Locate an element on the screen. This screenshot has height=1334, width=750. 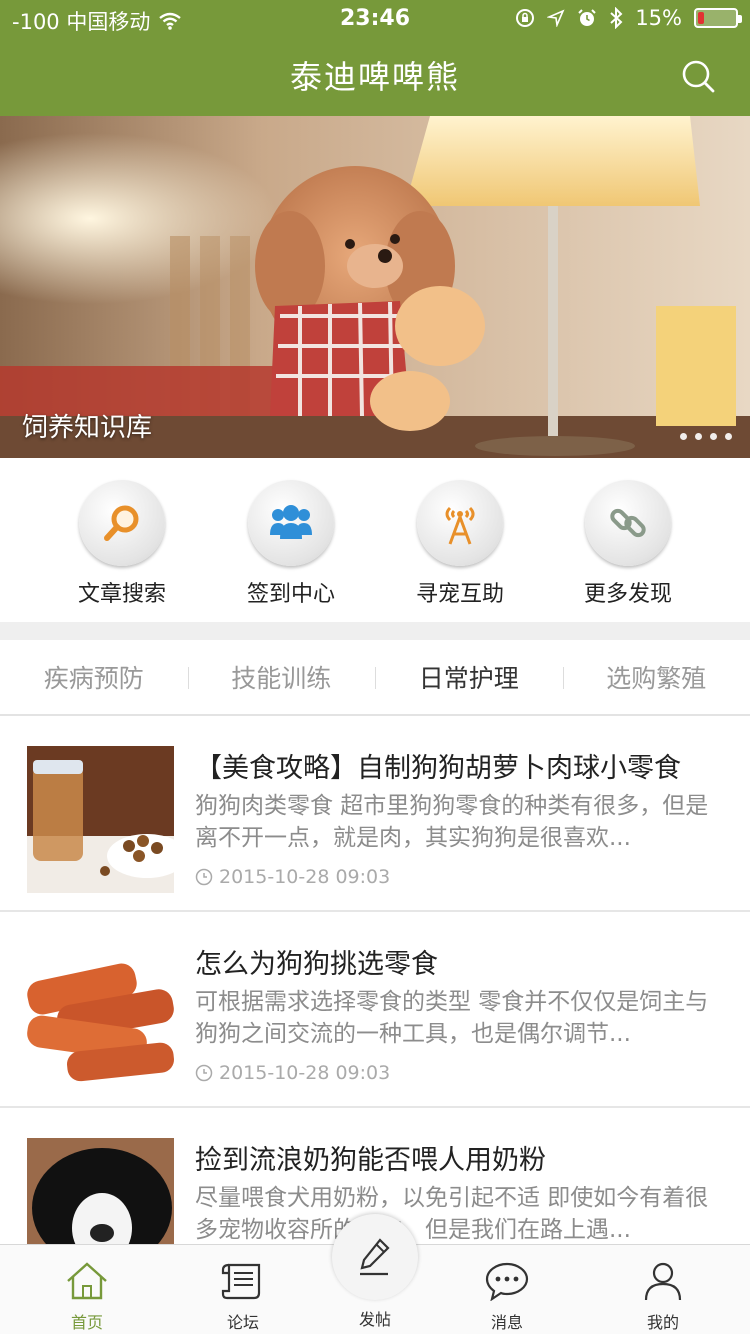
pencil-icon is located at coordinates (375, 1257).